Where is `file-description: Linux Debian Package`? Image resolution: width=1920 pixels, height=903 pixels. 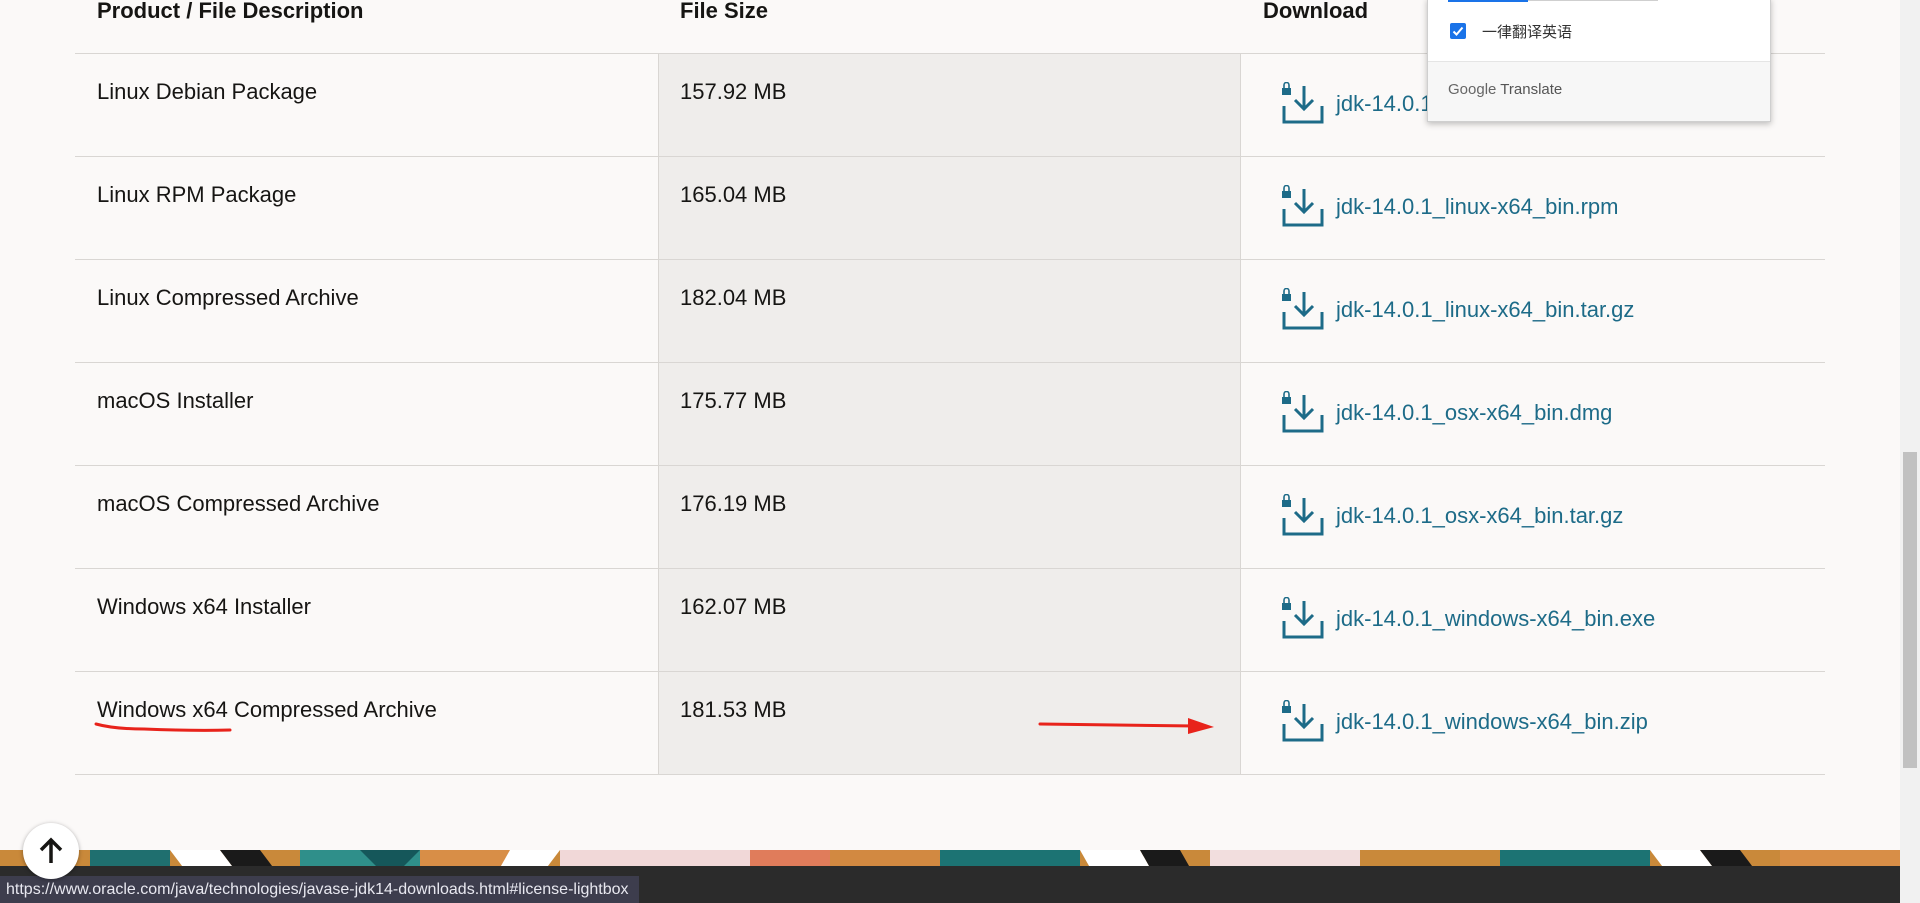
file-description: Linux Debian Package is located at coordinates (207, 91).